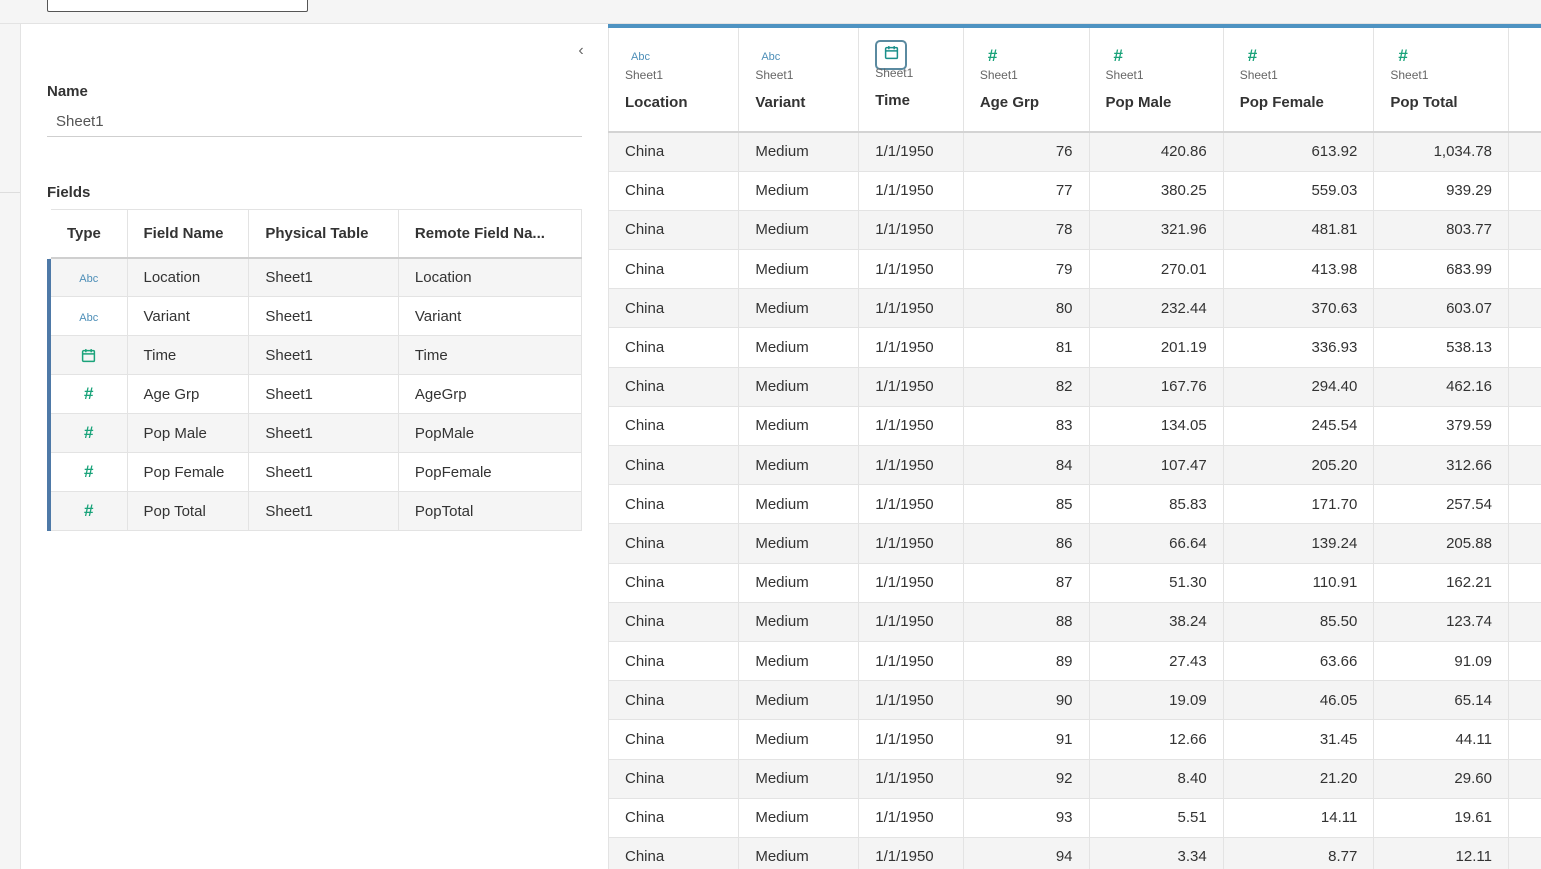  I want to click on cell-age-grp: 86, so click(1026, 543).